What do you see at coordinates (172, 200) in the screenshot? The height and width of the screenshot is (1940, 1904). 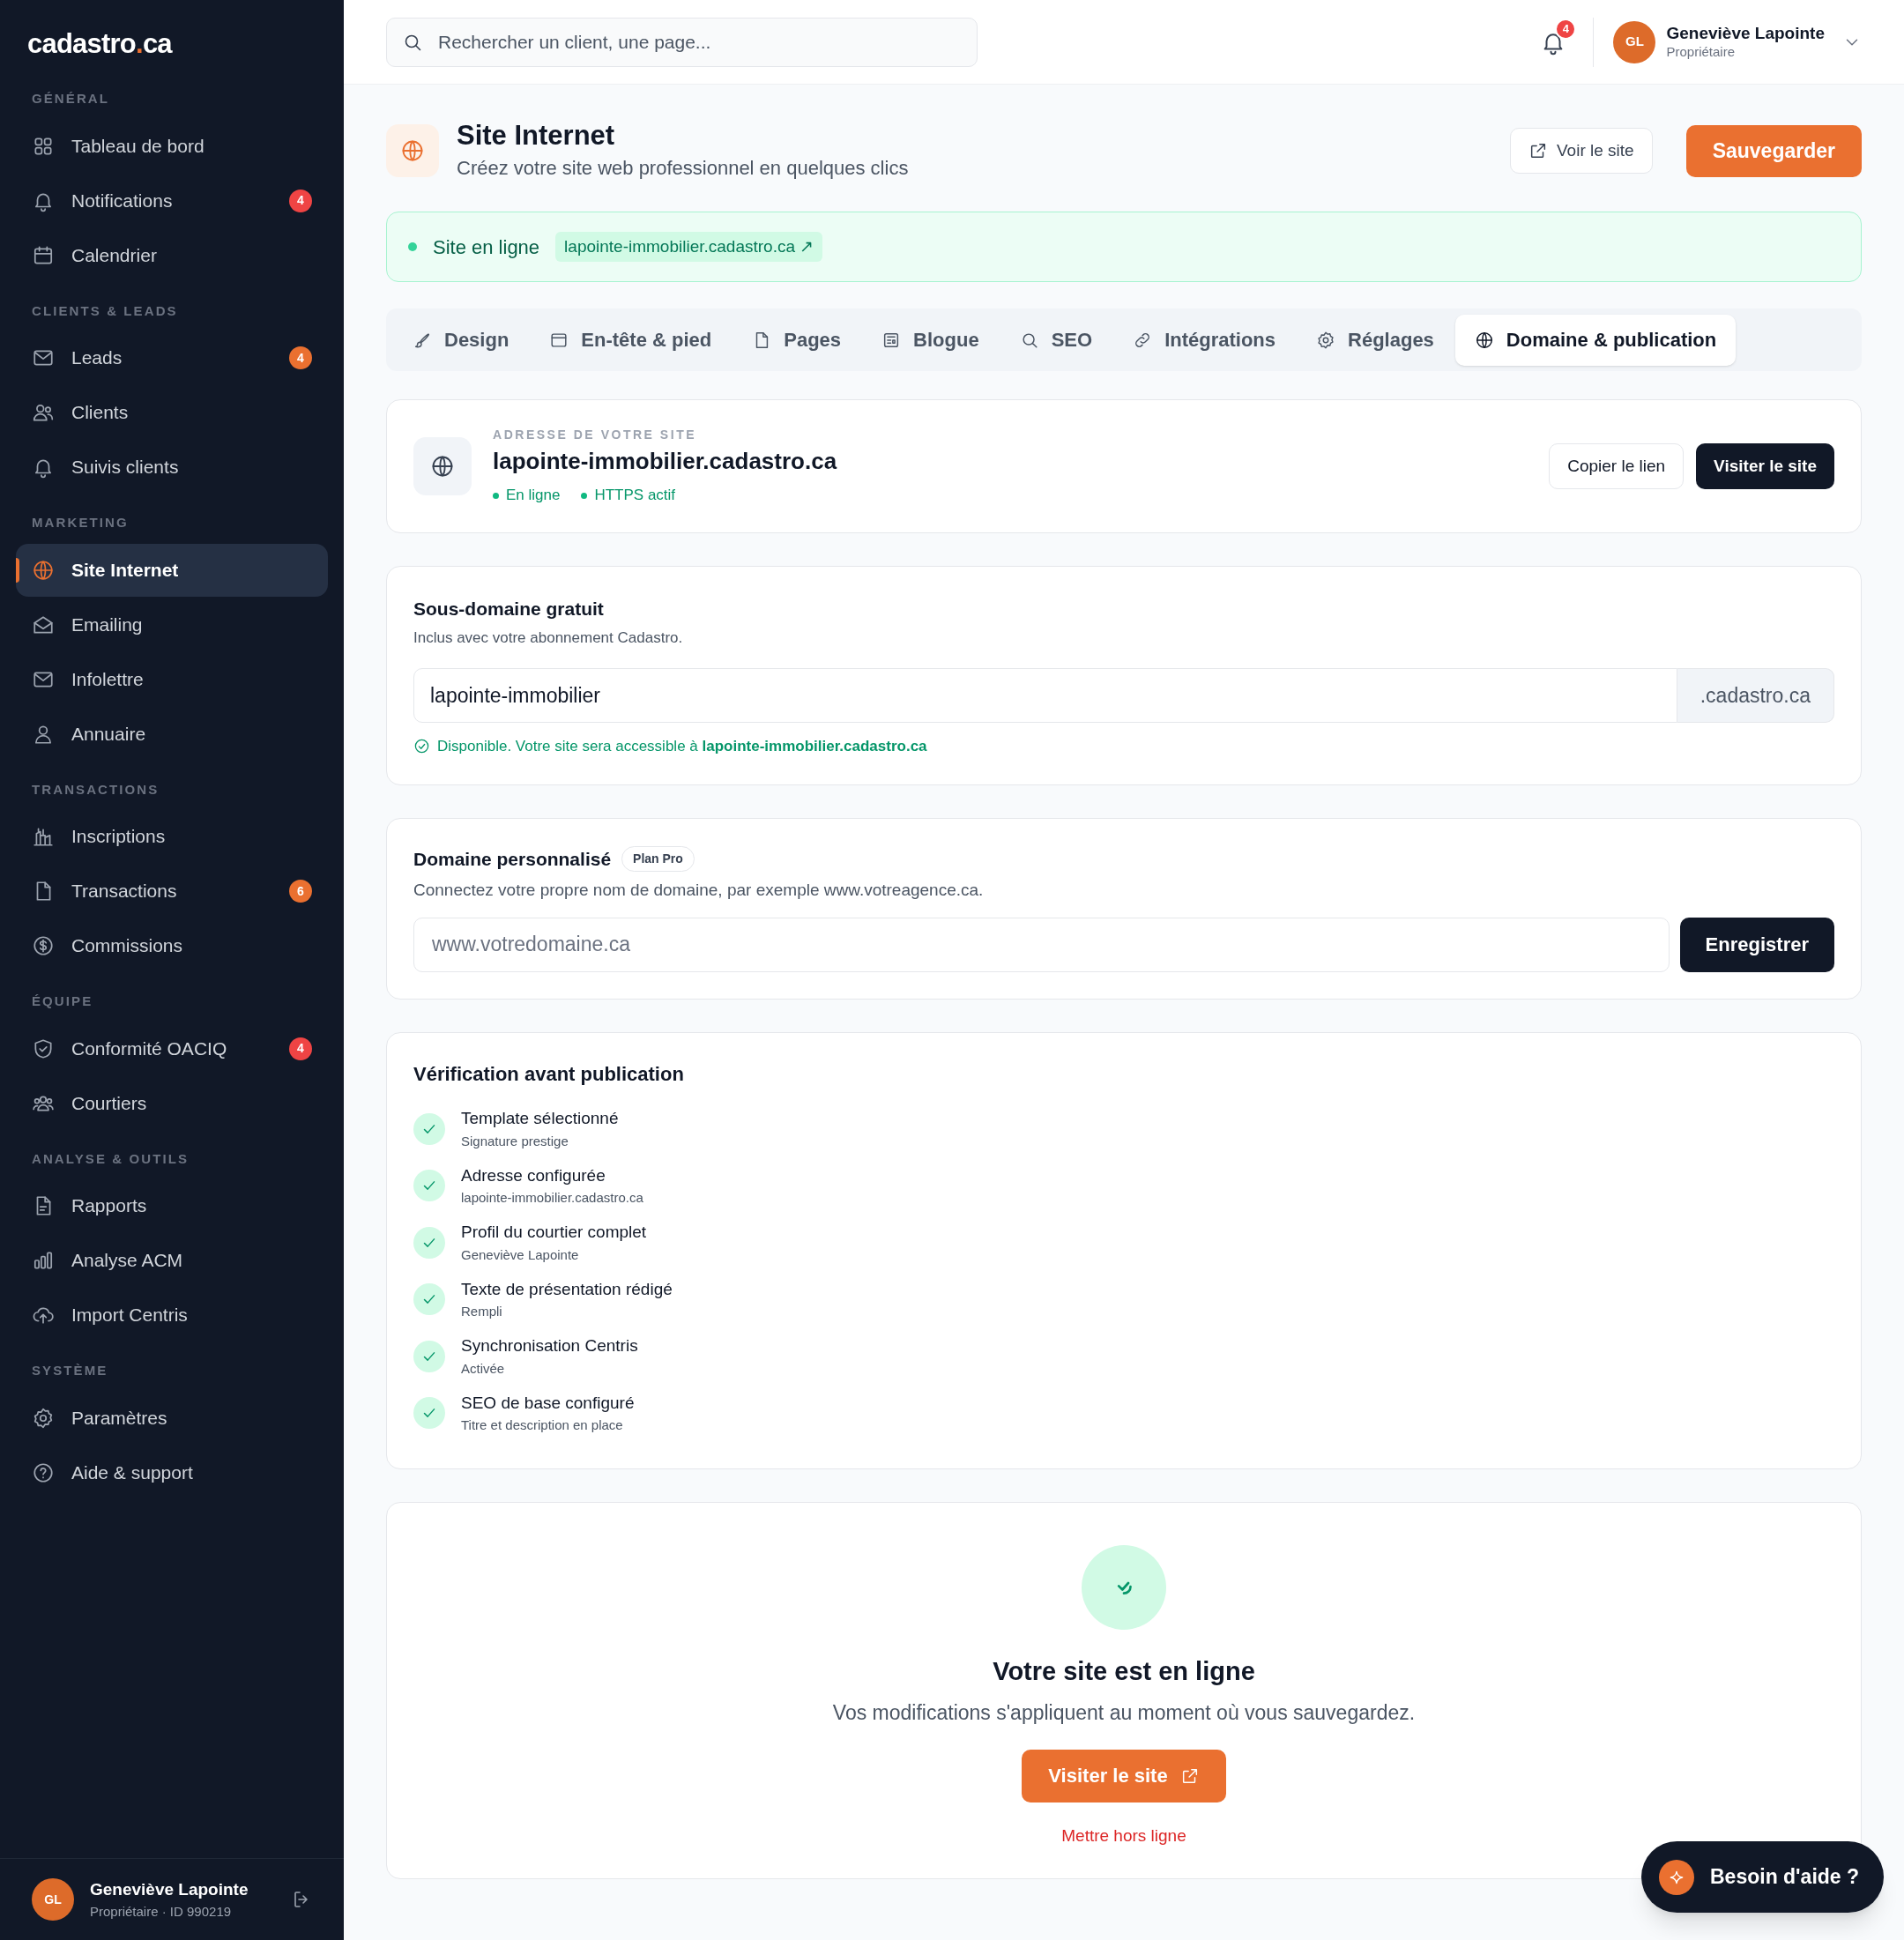 I see `nav-item: Notifications 4` at bounding box center [172, 200].